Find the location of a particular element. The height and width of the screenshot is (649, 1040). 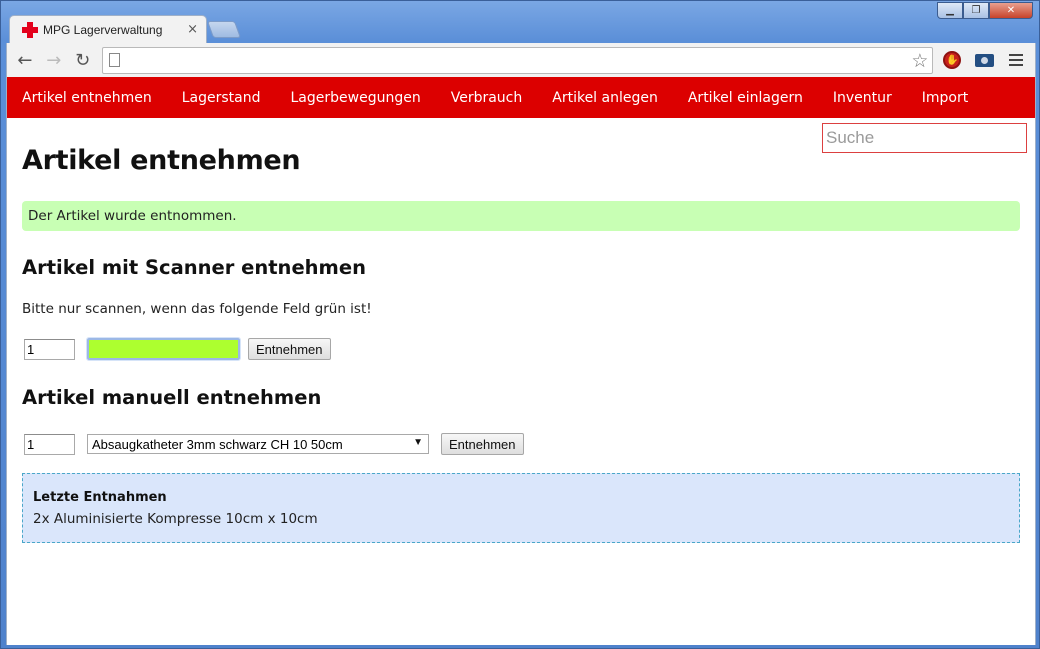

close-window-button: ✕ is located at coordinates (1011, 10).